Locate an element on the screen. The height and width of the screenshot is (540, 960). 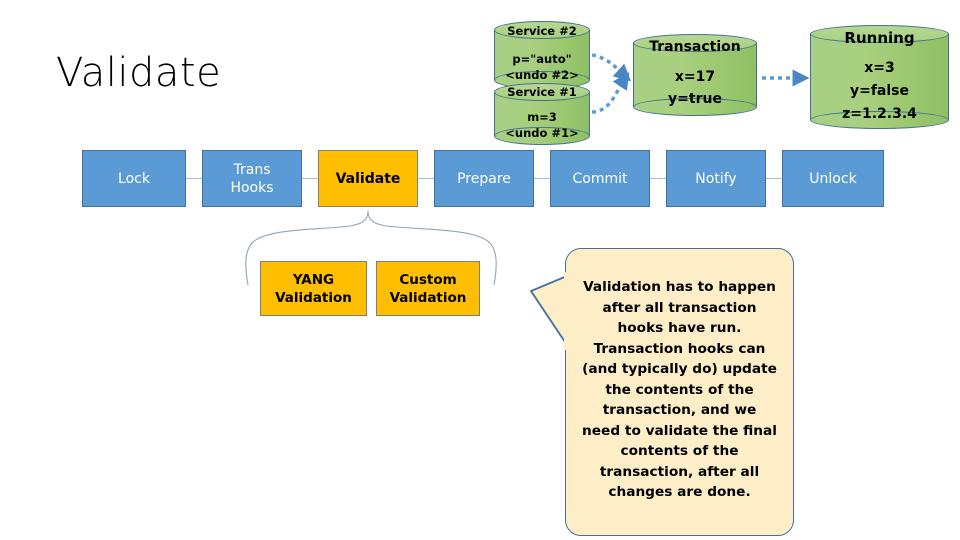
cylinder-value-line: y=false is located at coordinates (879, 91).